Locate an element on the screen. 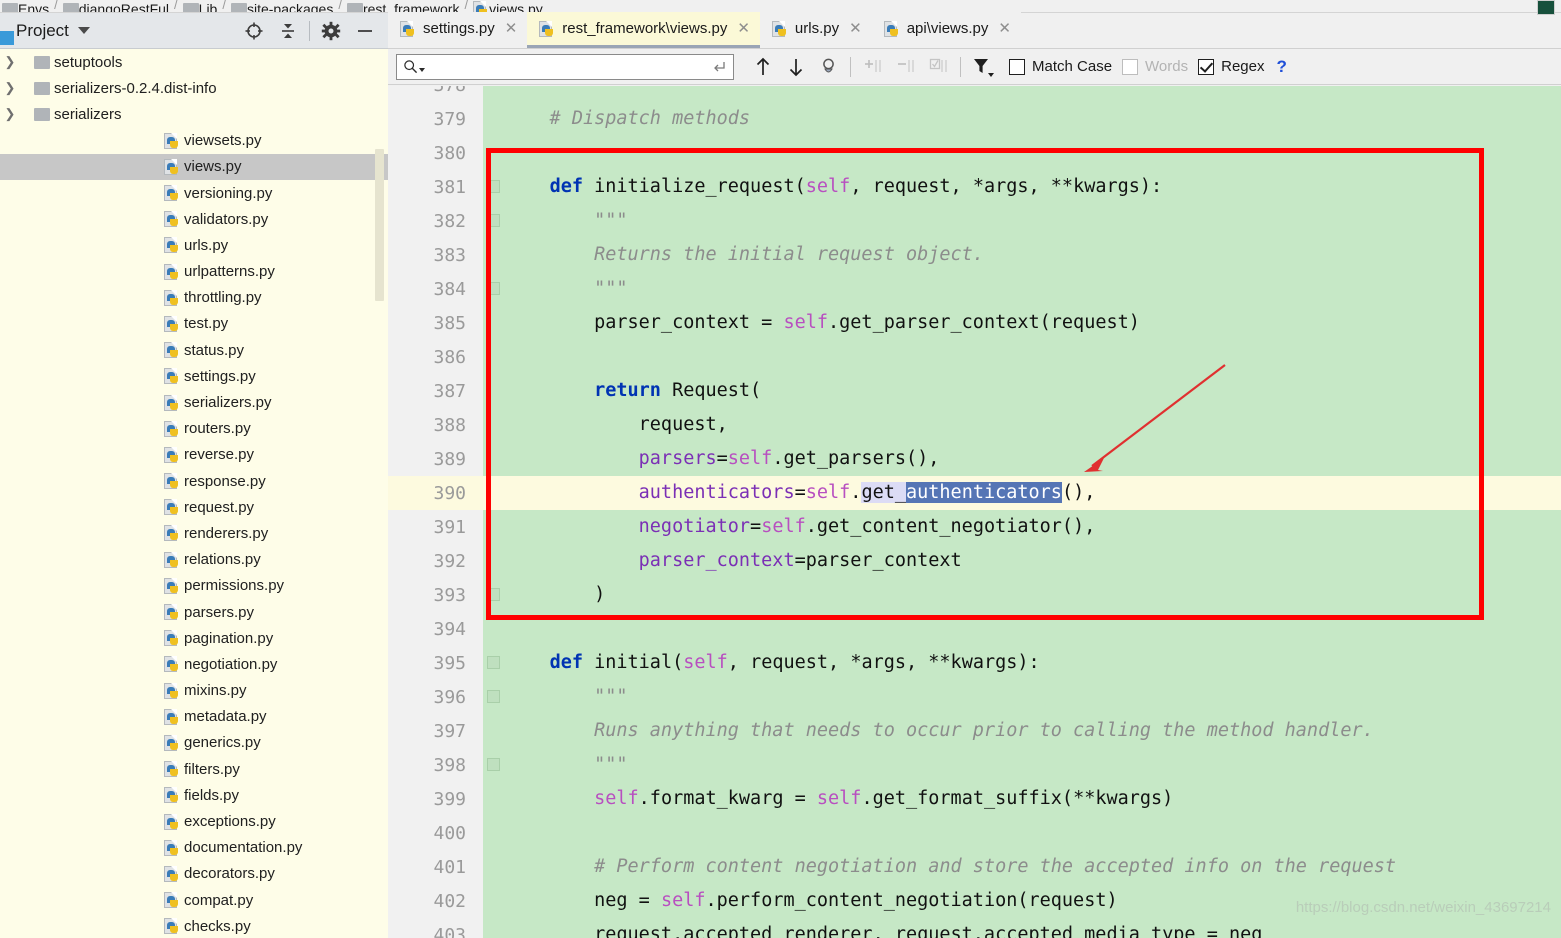  hide-panel-icon is located at coordinates (365, 31).